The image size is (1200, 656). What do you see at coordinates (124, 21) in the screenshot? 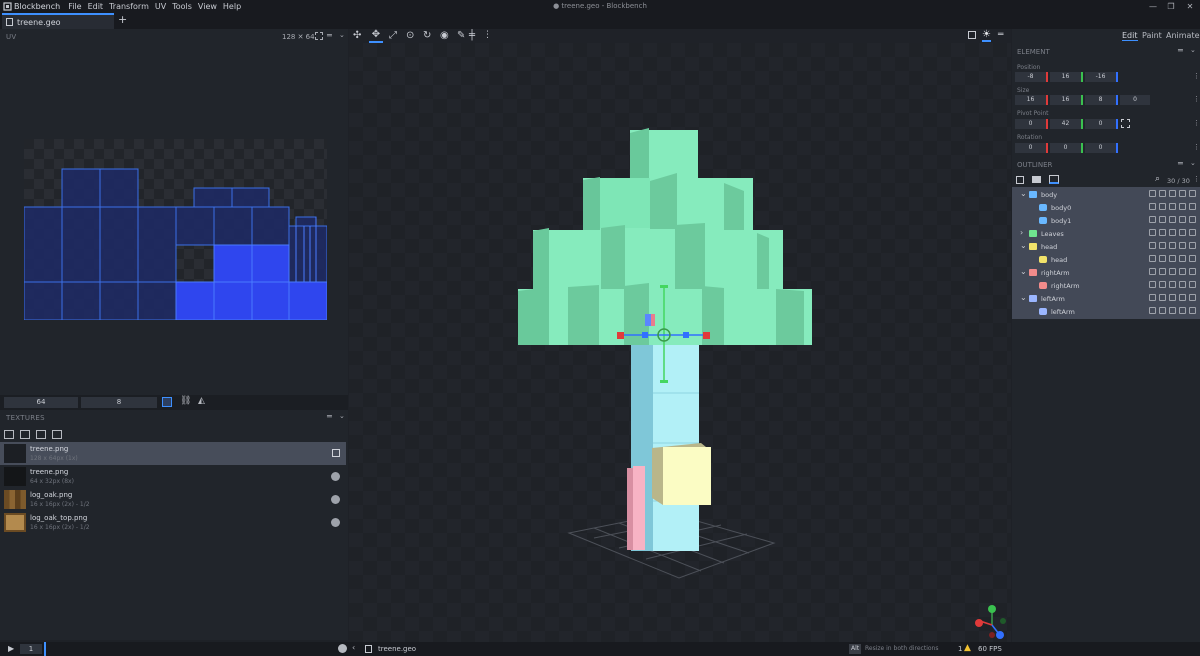
I see `add-tab-button: +` at bounding box center [124, 21].